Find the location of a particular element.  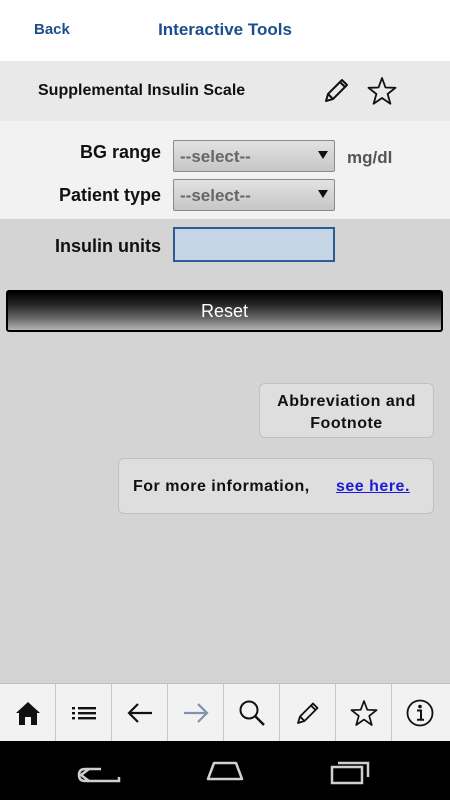

patient-type-select-value: --select-- is located at coordinates (215, 195).